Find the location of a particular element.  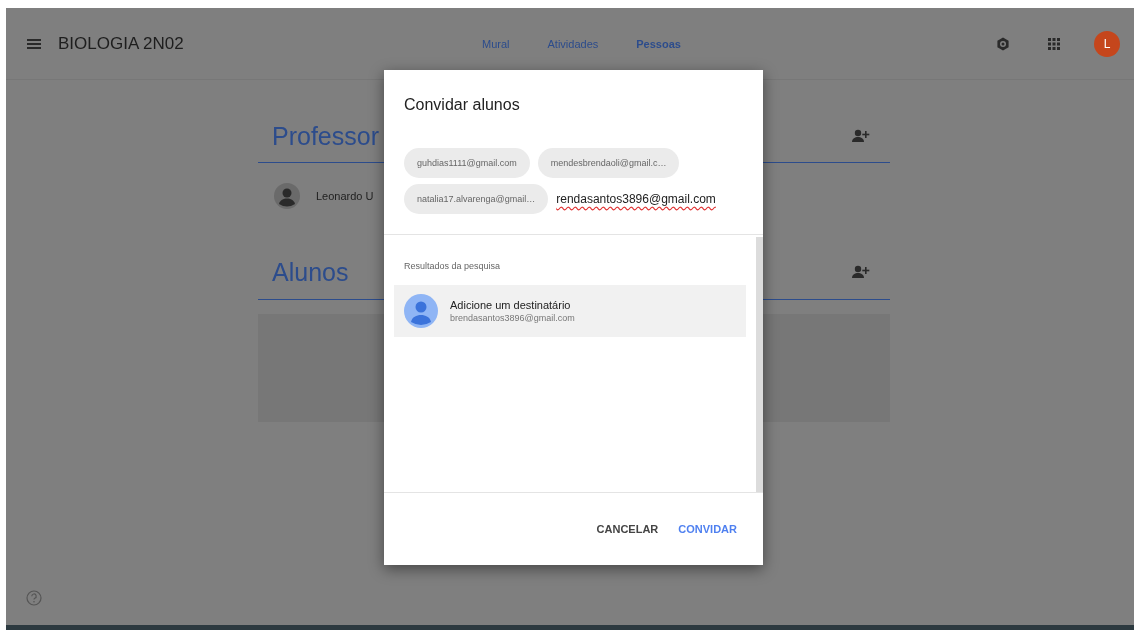

settings-icon is located at coordinates (1003, 43).